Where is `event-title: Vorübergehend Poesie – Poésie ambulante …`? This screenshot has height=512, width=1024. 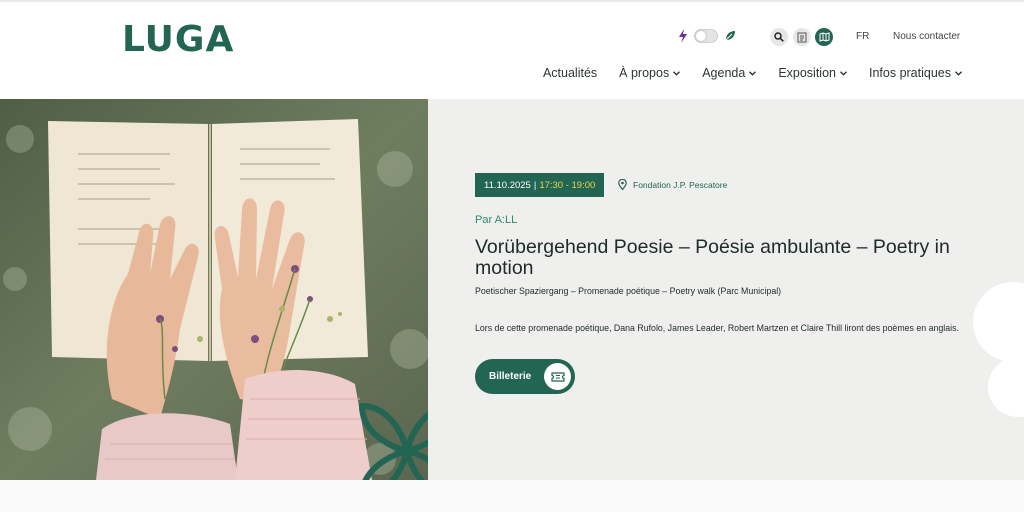
event-title: Vorübergehend Poesie – Poésie ambulante … is located at coordinates (712, 257).